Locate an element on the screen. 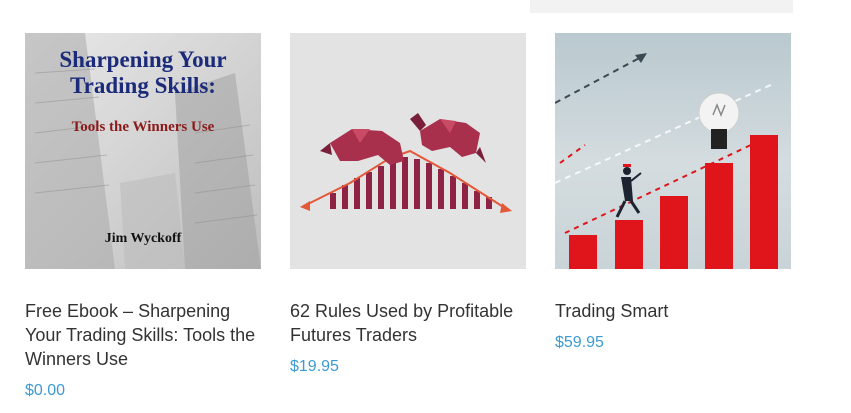 The width and height of the screenshot is (851, 413). product-price: $59.95 is located at coordinates (579, 342).